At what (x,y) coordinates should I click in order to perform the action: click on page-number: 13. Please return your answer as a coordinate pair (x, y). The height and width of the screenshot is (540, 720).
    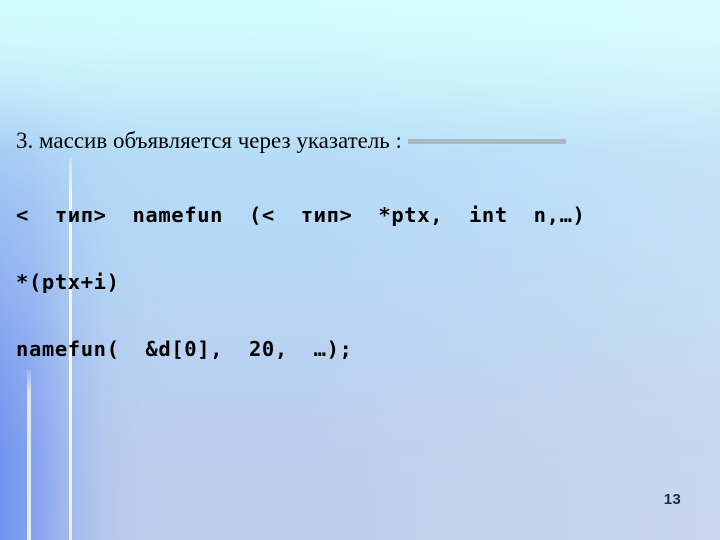
    Looking at the image, I should click on (672, 499).